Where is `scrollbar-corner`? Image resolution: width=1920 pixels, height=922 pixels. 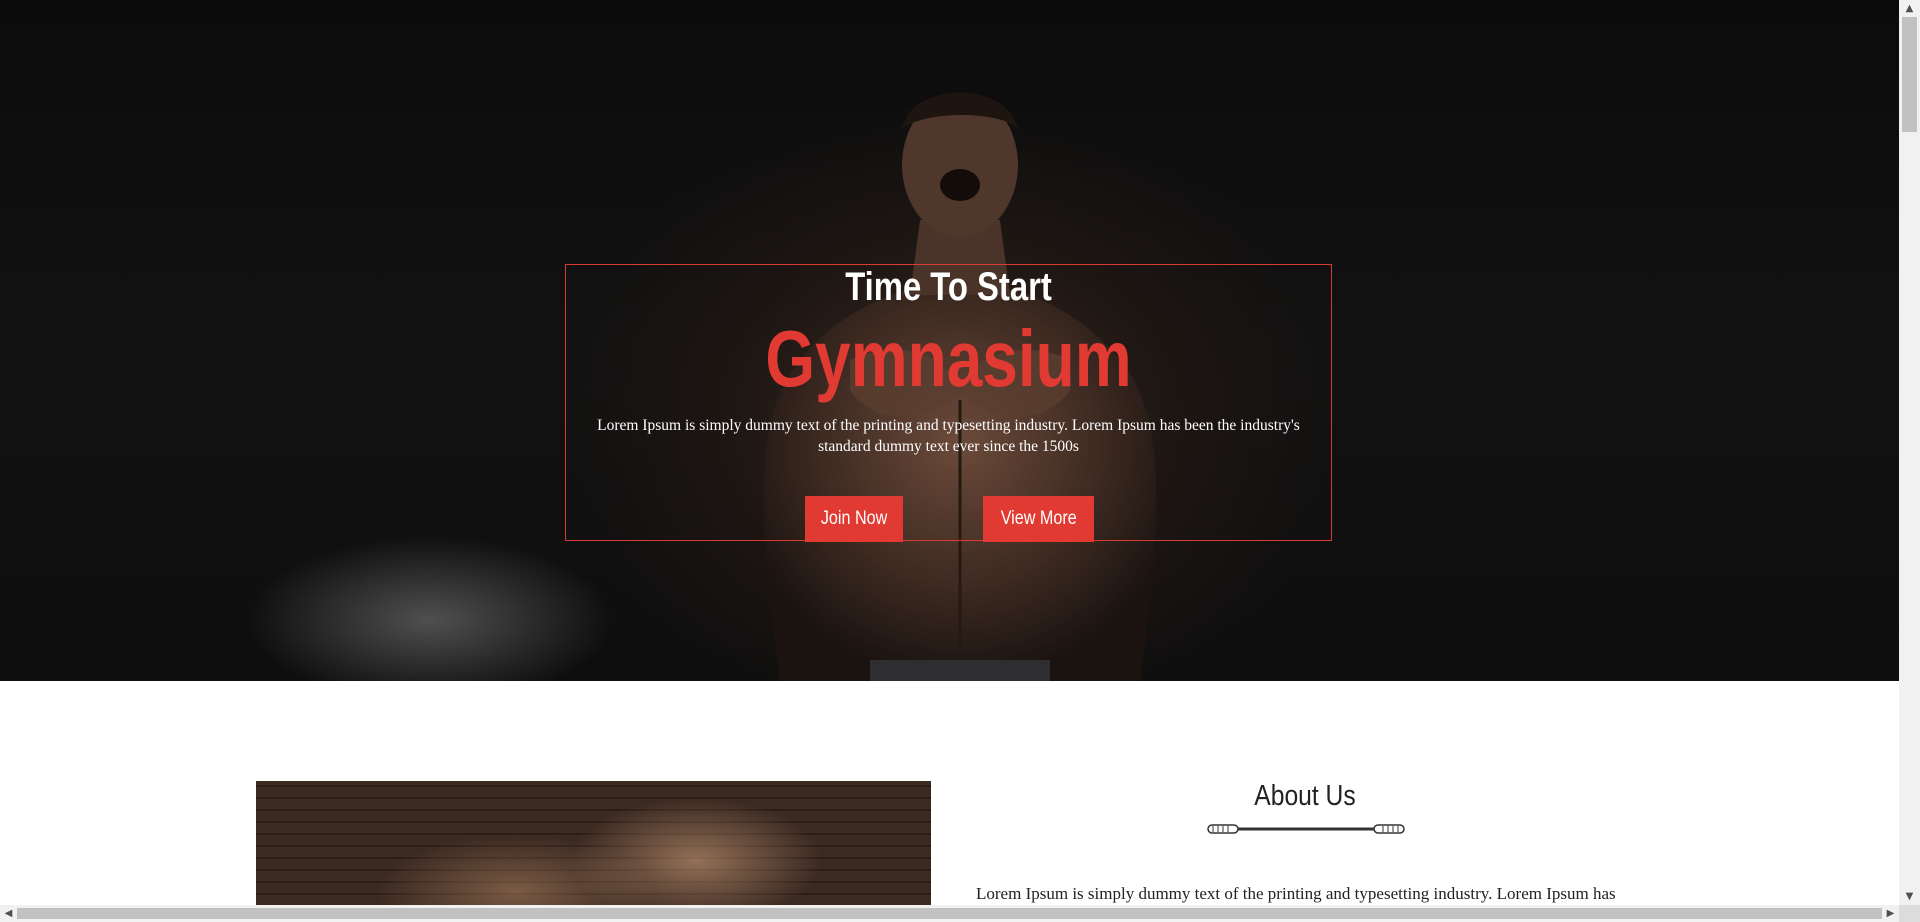
scrollbar-corner is located at coordinates (1909, 913).